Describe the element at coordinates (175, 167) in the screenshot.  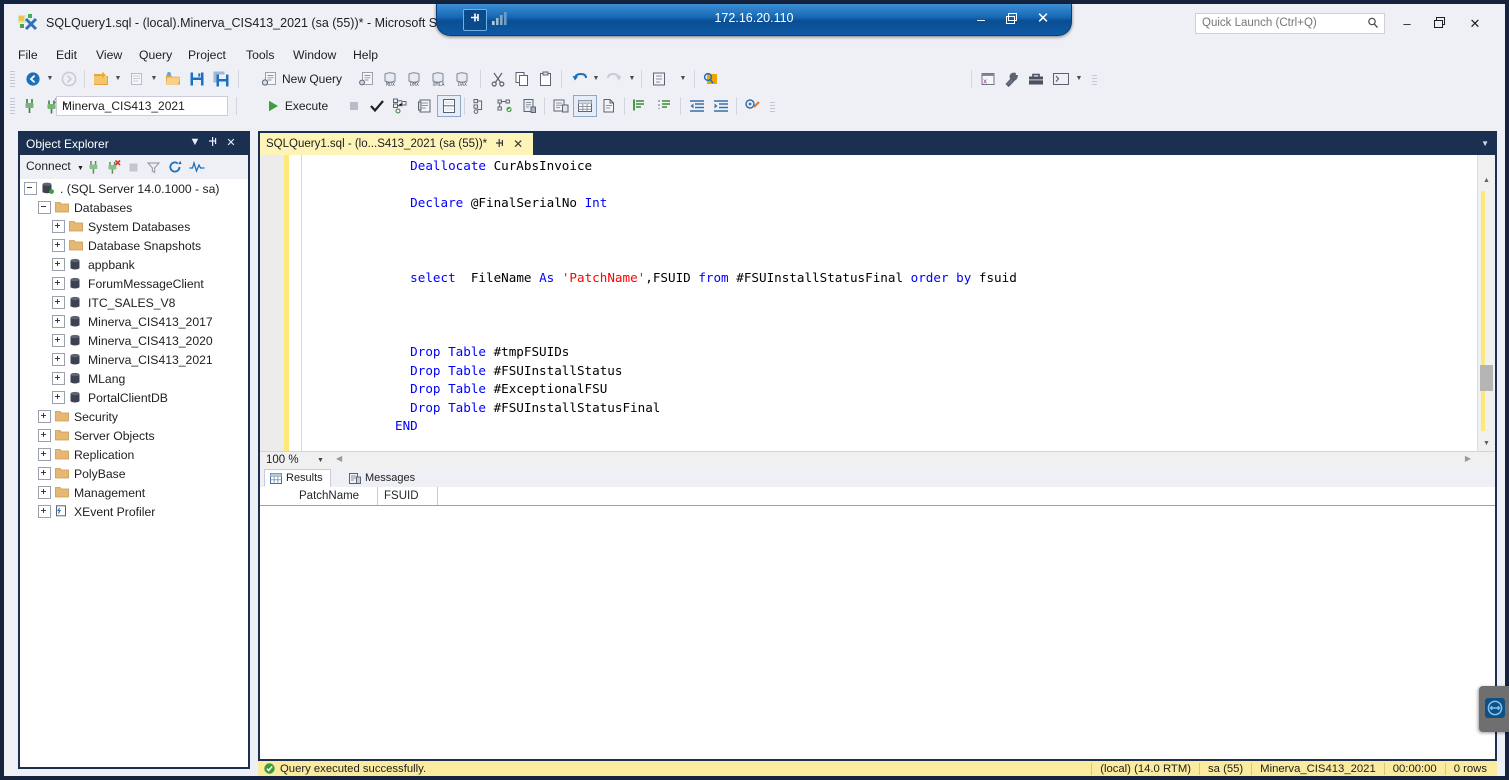
I see `refresh-icon` at that location.